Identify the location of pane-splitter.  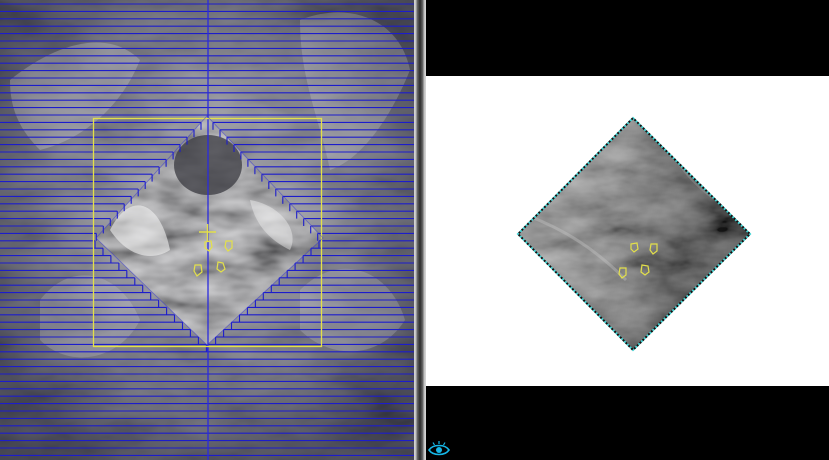
(420, 230).